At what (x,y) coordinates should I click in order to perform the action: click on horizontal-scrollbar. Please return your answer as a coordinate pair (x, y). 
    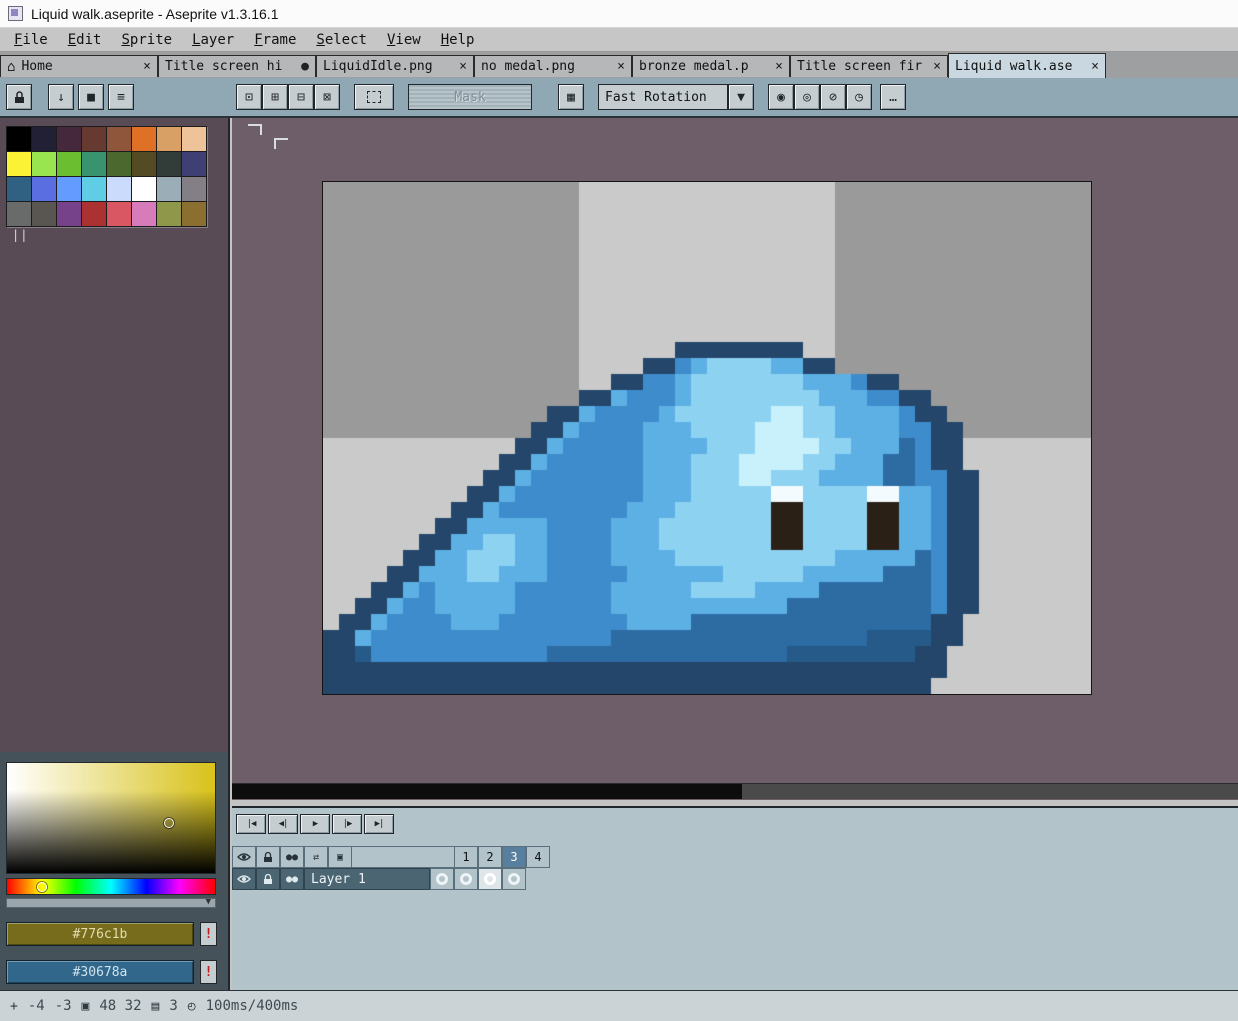
    Looking at the image, I should click on (735, 791).